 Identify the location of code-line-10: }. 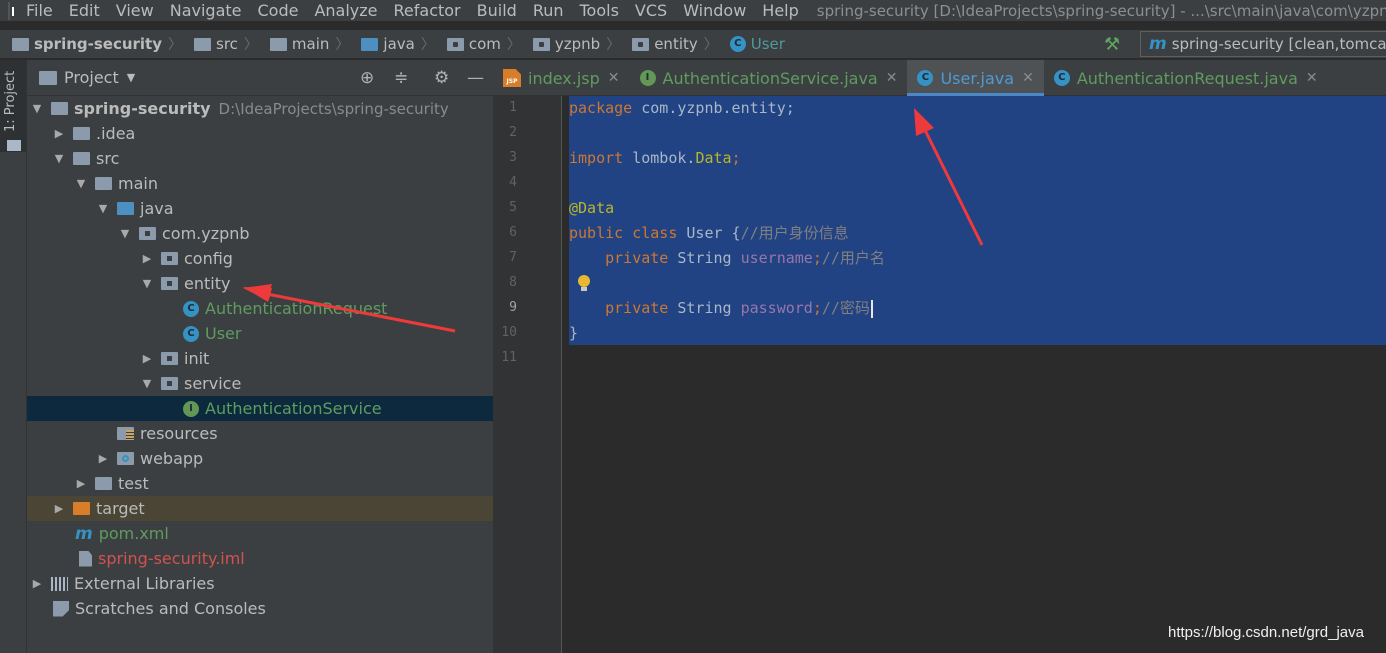
(573, 333).